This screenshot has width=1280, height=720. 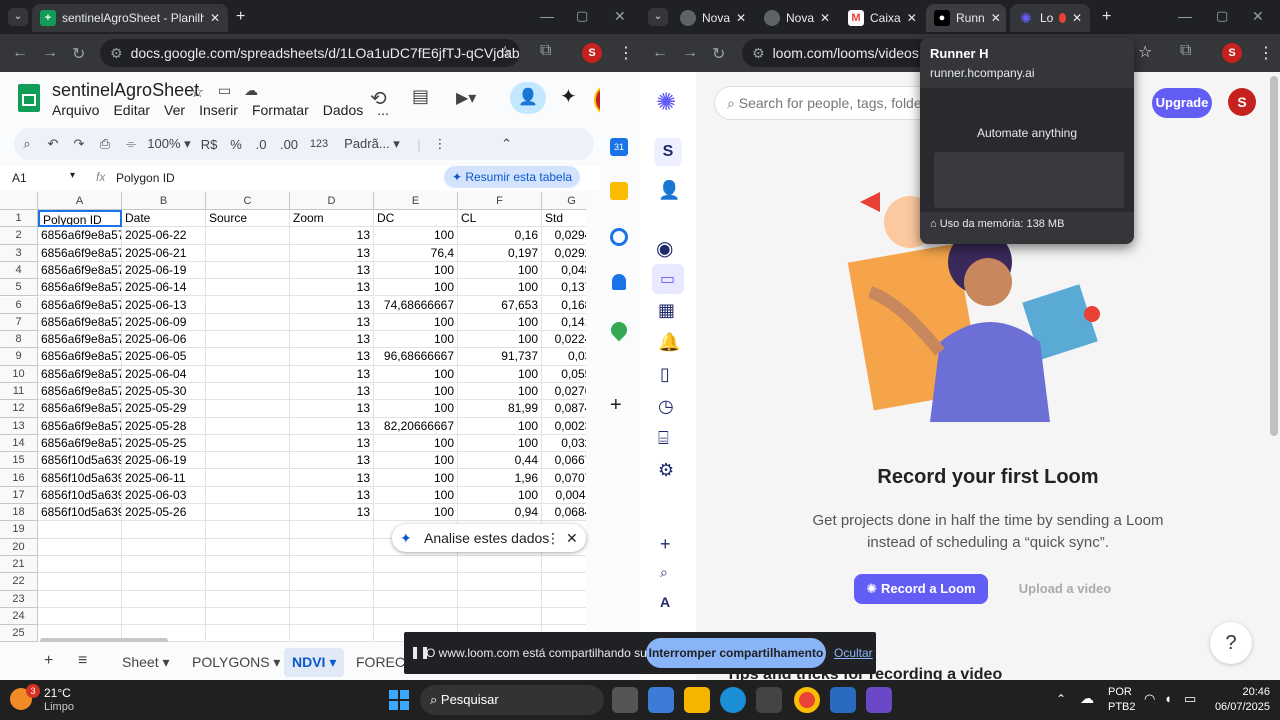 I want to click on row-header: 24, so click(x=19, y=616).